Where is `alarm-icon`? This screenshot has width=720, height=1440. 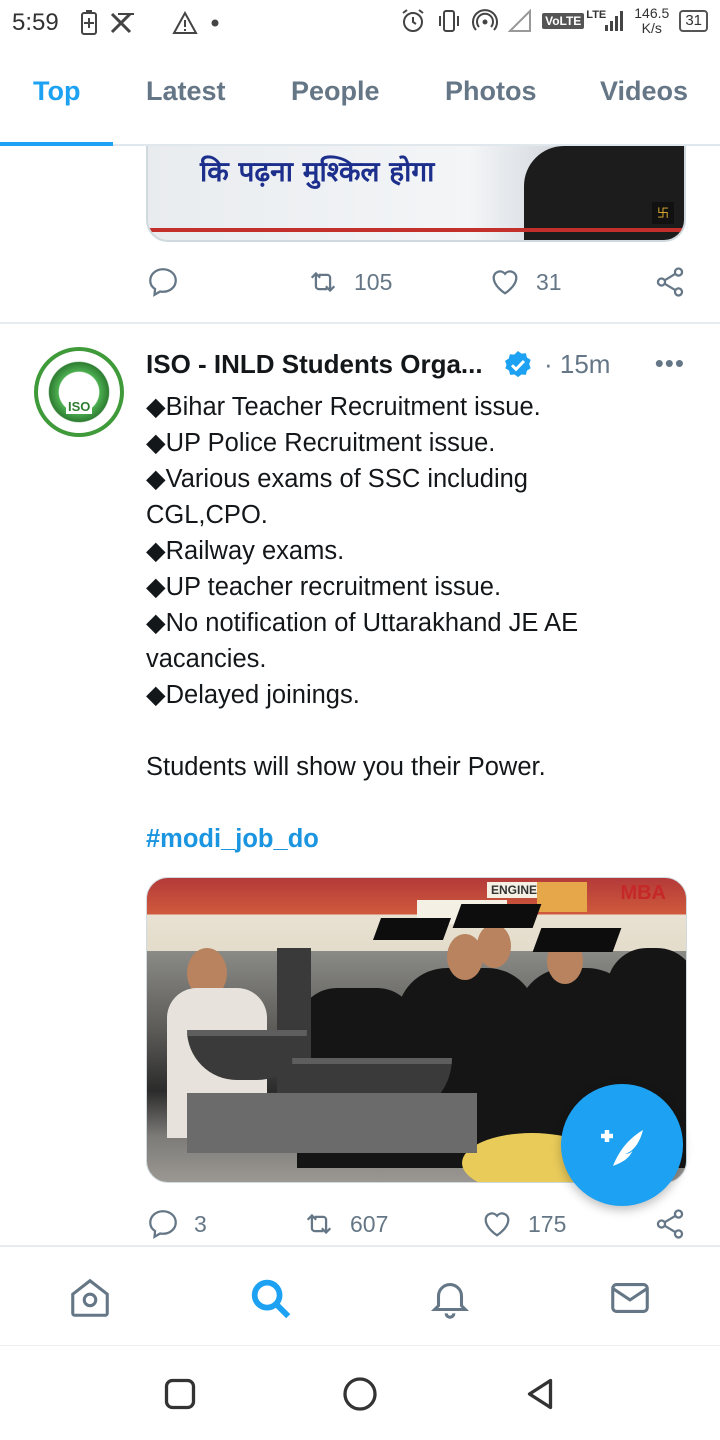 alarm-icon is located at coordinates (413, 20).